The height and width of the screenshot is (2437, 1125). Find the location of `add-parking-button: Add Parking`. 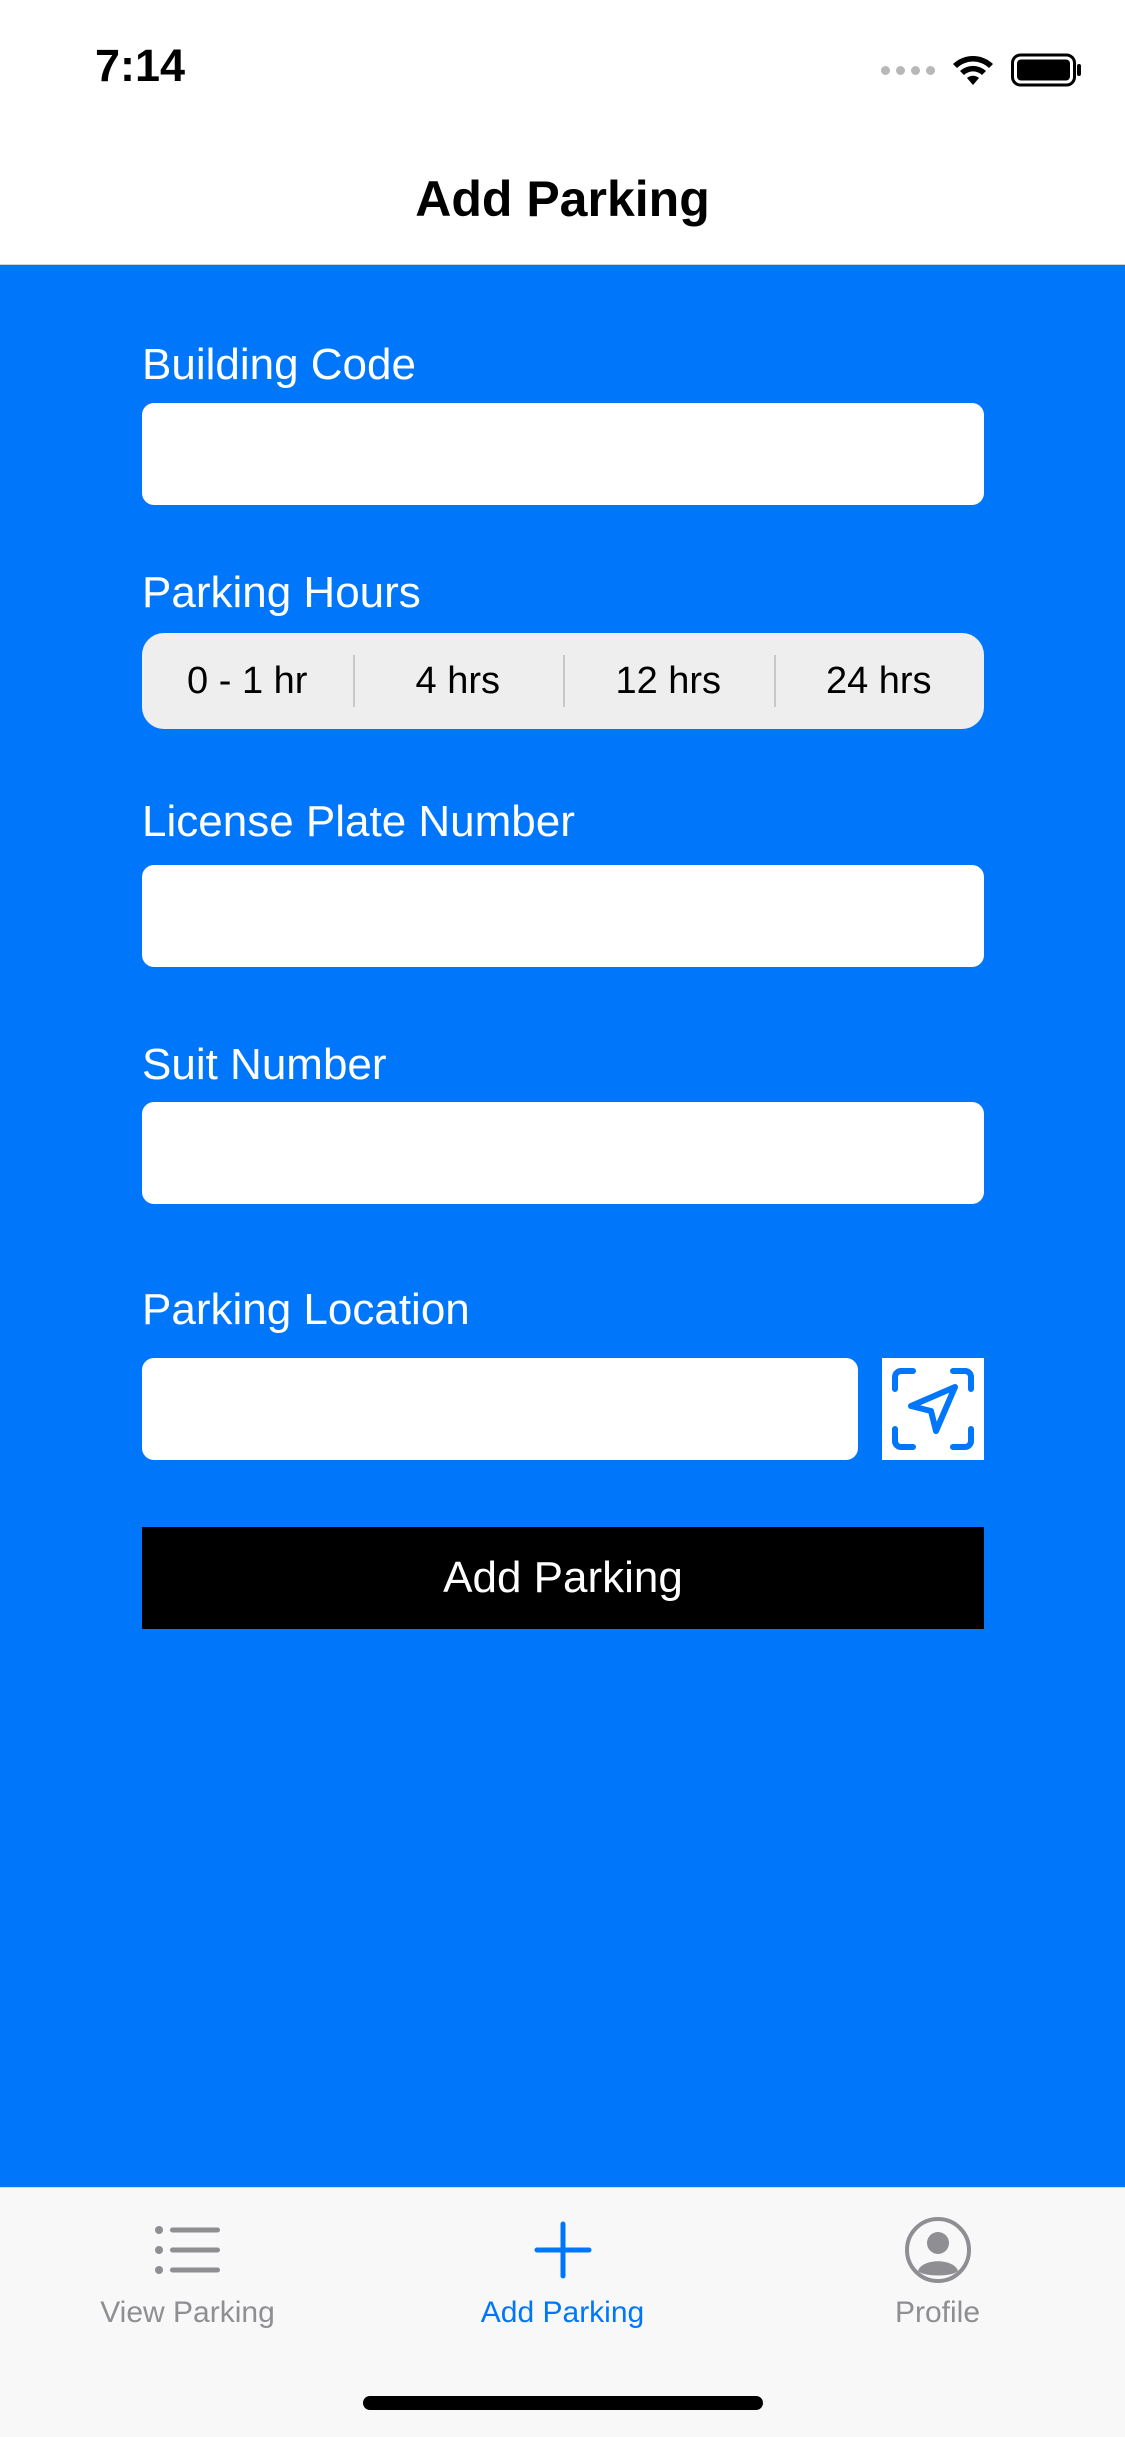

add-parking-button: Add Parking is located at coordinates (563, 1578).